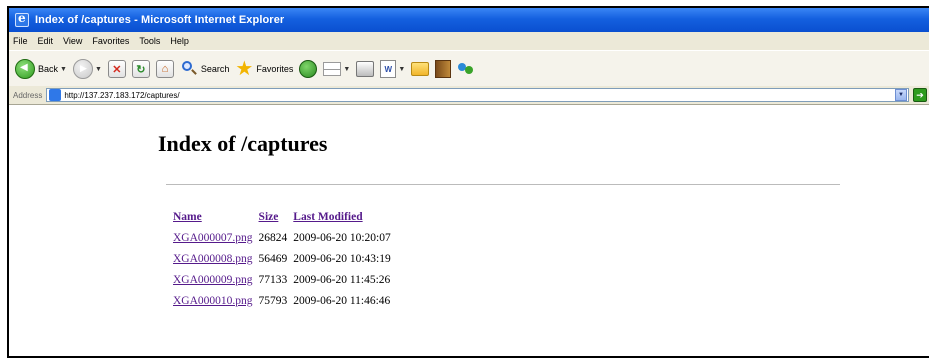 The height and width of the screenshot is (360, 931). I want to click on home-icon: ⌂, so click(164, 69).